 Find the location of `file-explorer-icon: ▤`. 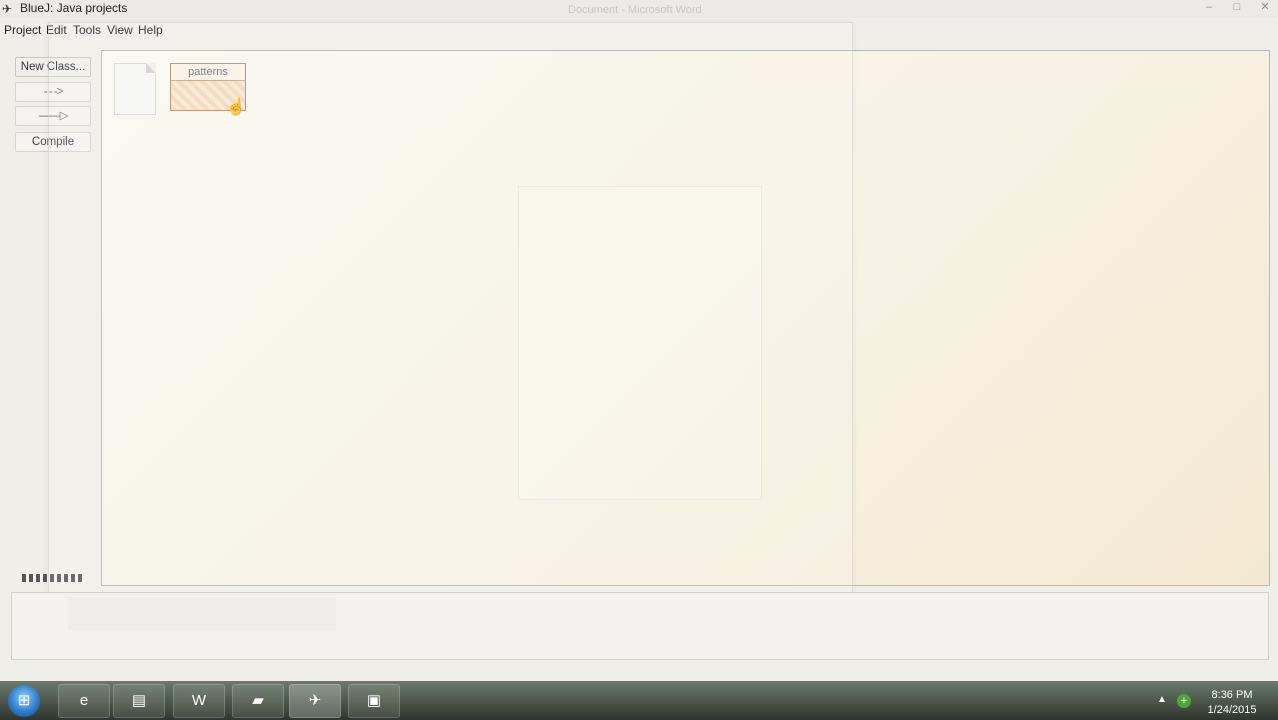

file-explorer-icon: ▤ is located at coordinates (139, 701).